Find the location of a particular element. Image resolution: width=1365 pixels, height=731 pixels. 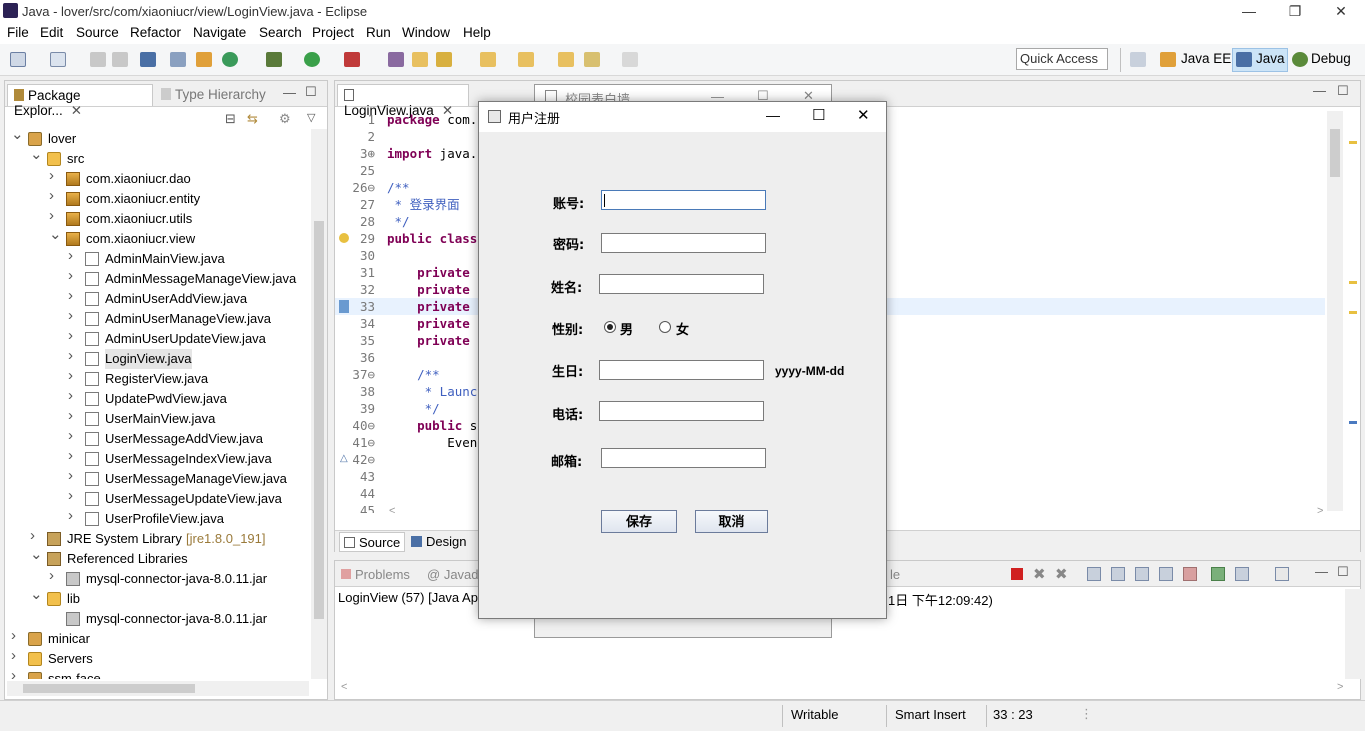

editor-vscrollbar is located at coordinates (1335, 311).